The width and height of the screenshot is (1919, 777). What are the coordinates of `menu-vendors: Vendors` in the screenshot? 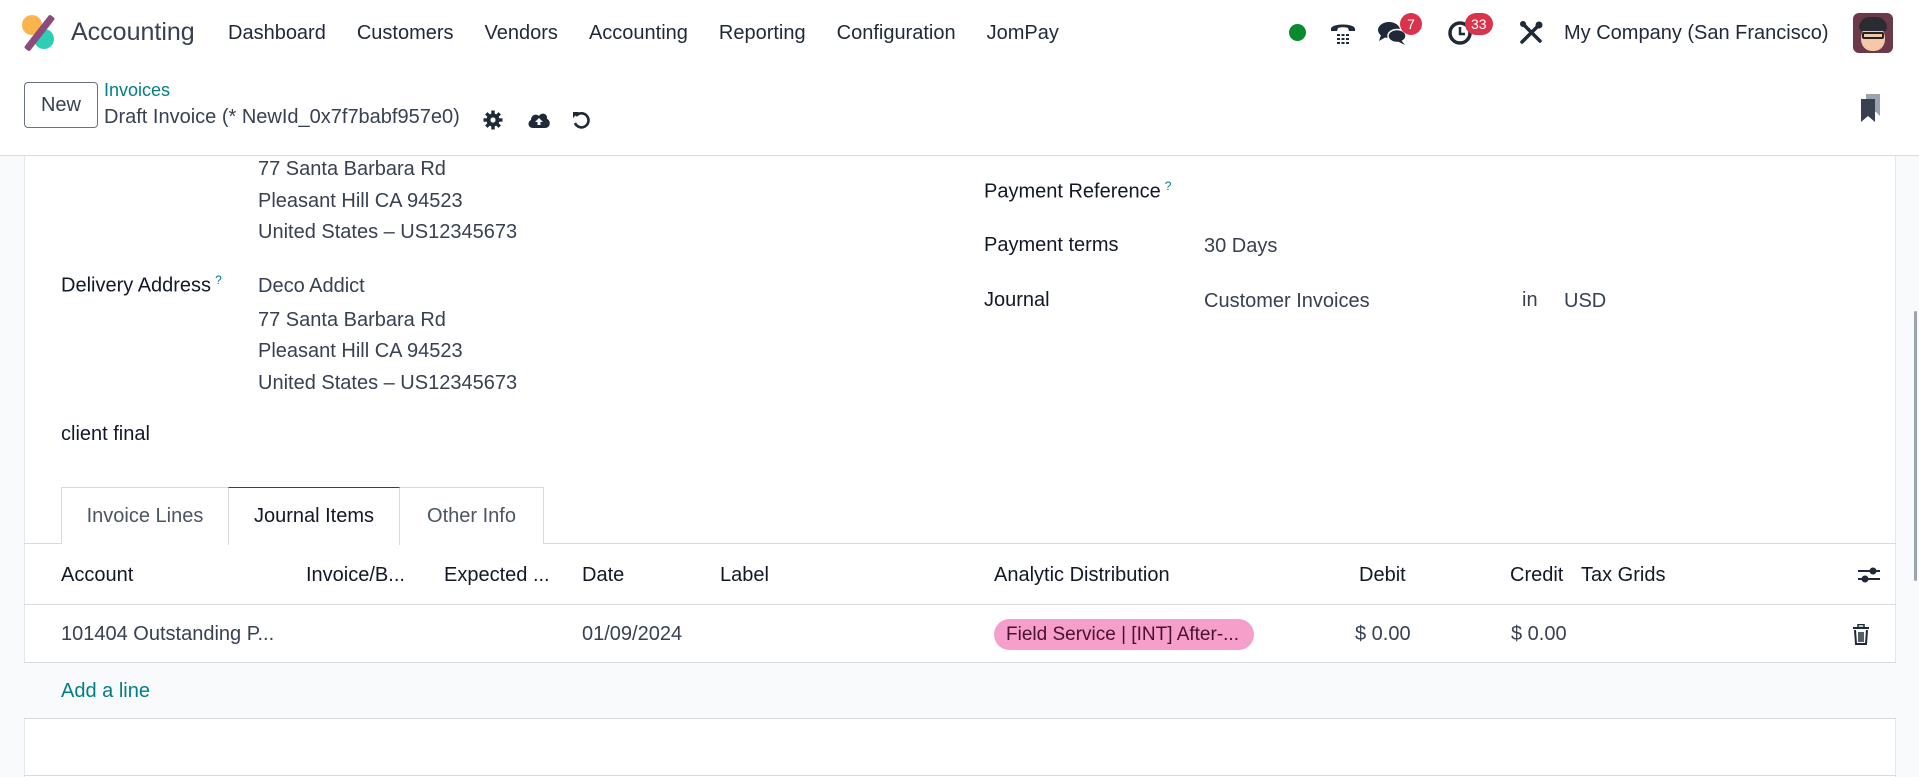 It's located at (521, 33).